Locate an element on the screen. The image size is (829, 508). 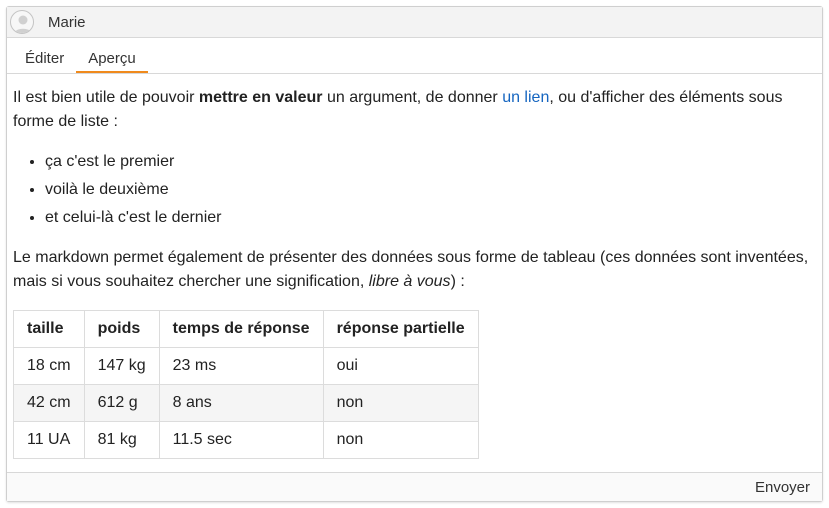
editor-header: Marie is located at coordinates (414, 22).